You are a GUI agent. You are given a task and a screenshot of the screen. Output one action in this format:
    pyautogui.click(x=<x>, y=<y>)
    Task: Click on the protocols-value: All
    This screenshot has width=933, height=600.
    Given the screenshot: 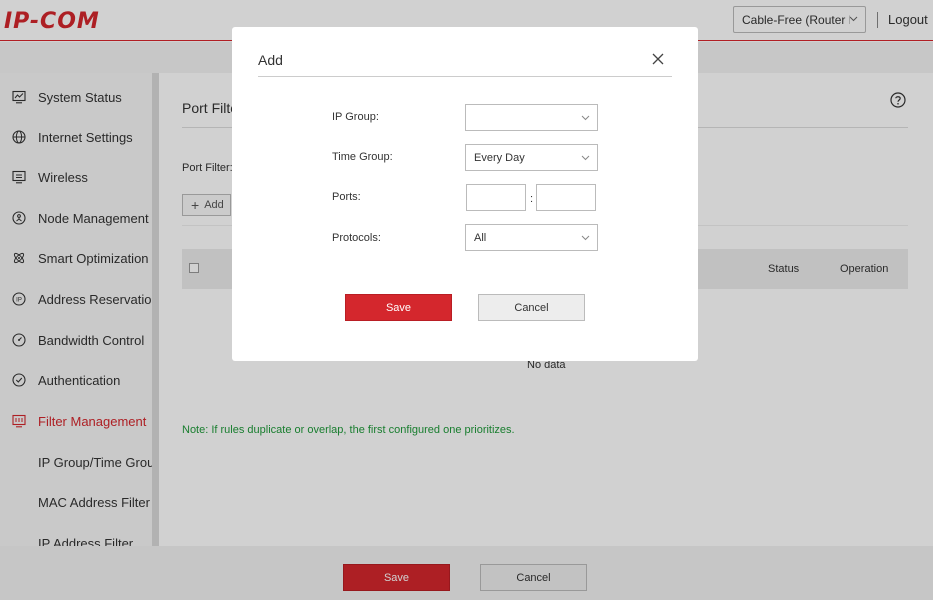 What is the action you would take?
    pyautogui.click(x=480, y=237)
    